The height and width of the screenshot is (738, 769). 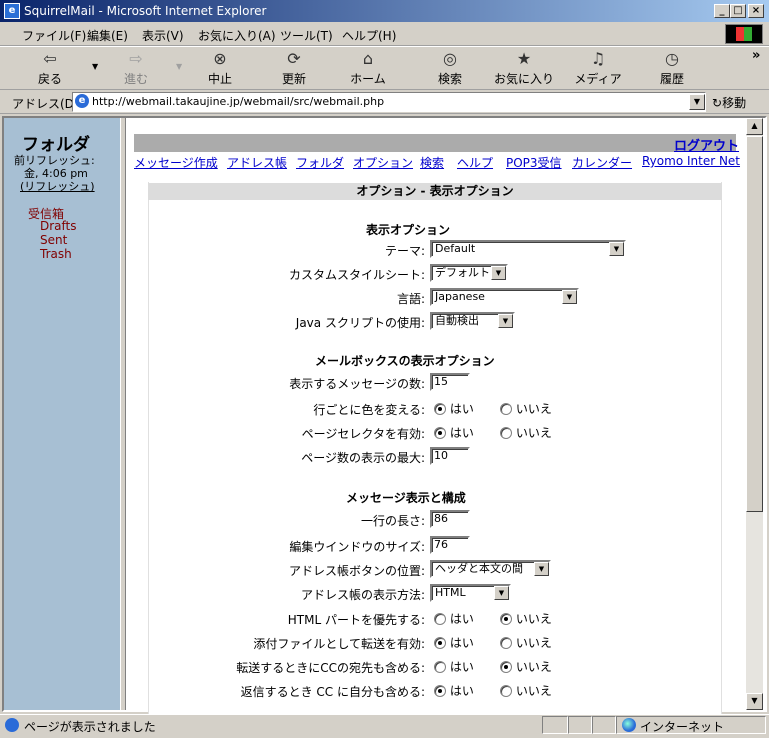 What do you see at coordinates (294, 58) in the screenshot?
I see `refresh-icon: ⟳` at bounding box center [294, 58].